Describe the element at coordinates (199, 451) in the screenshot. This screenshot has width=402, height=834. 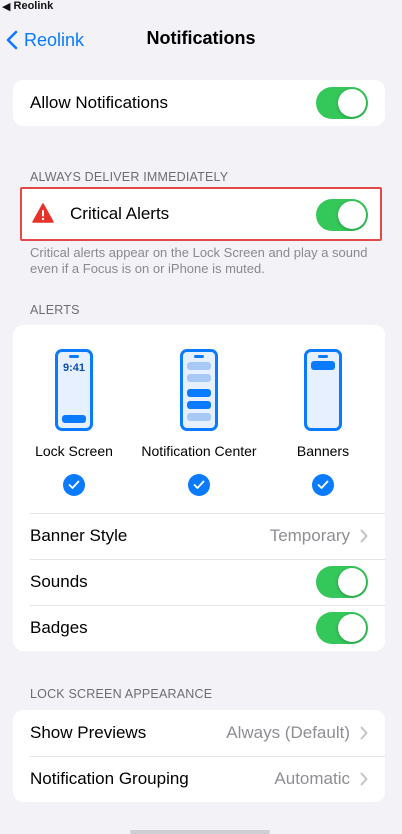
I see `alert-type-label: Notification Center` at that location.